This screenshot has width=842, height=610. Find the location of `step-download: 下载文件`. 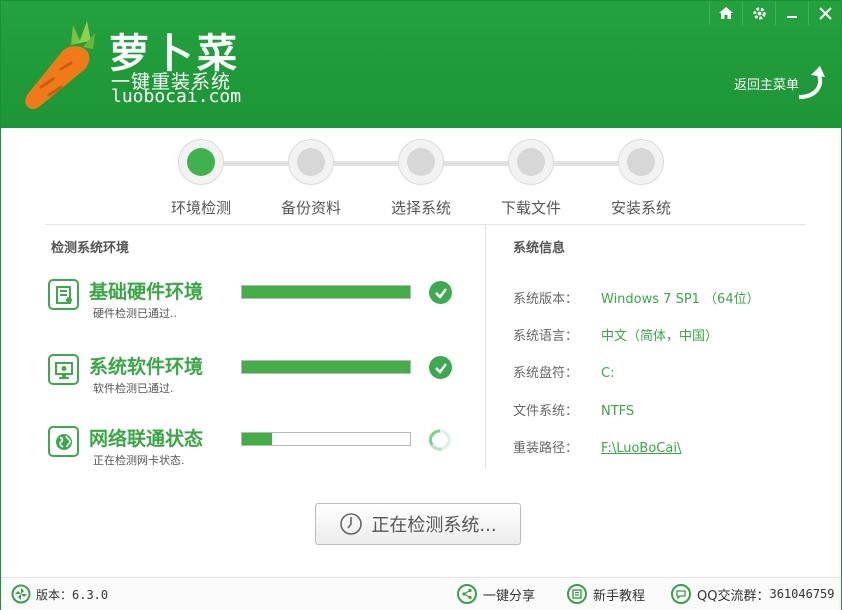

step-download: 下载文件 is located at coordinates (531, 178).